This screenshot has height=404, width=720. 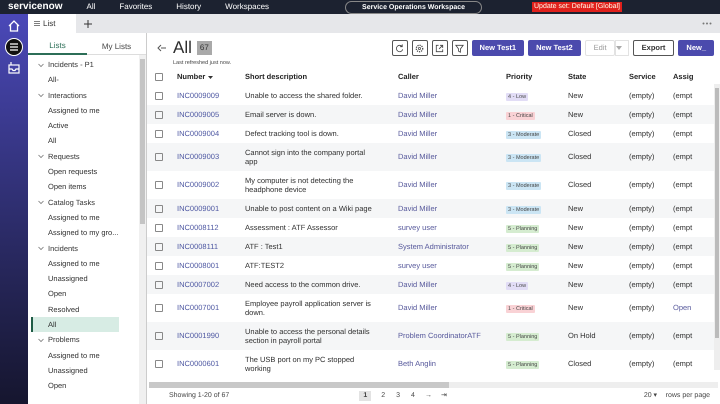 I want to click on panel-tab: Lists, so click(x=57, y=46).